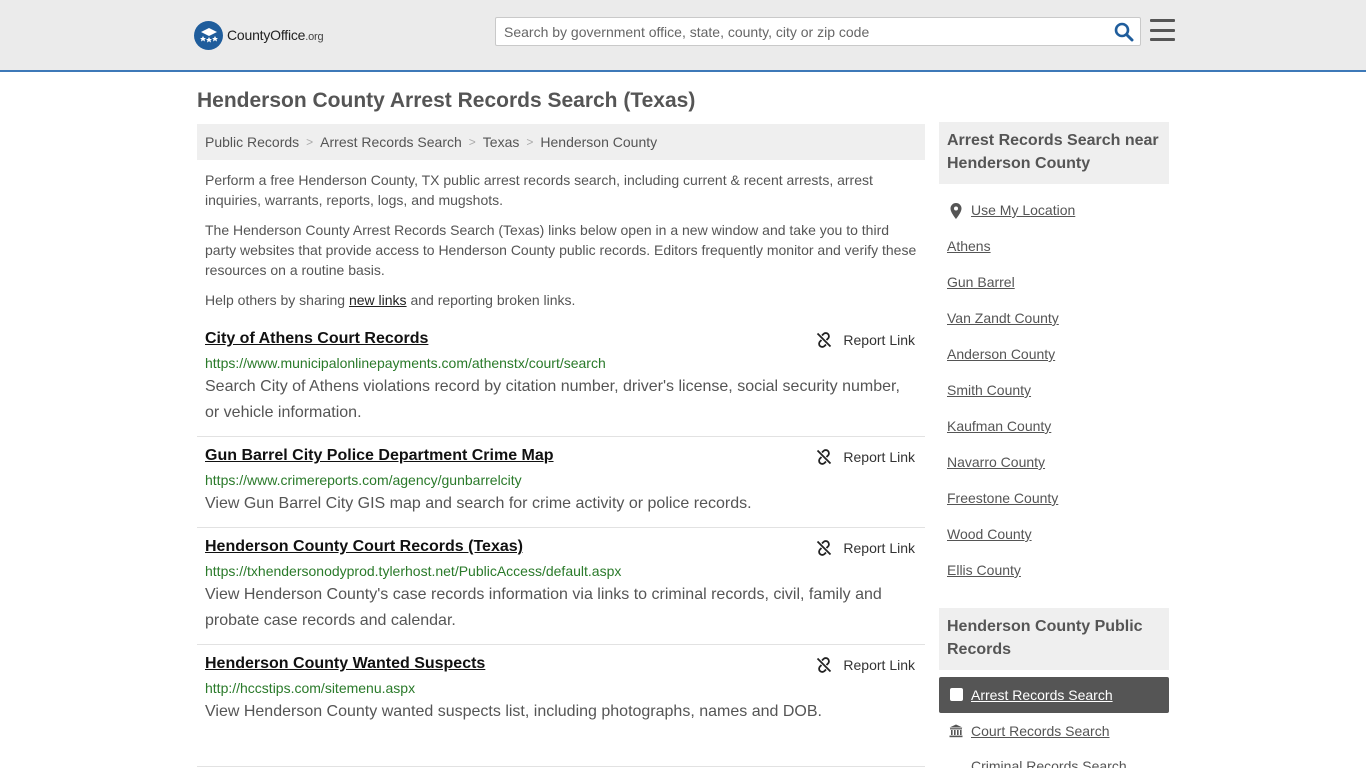  I want to click on result-title-link: City of Athens Court Records, so click(316, 339).